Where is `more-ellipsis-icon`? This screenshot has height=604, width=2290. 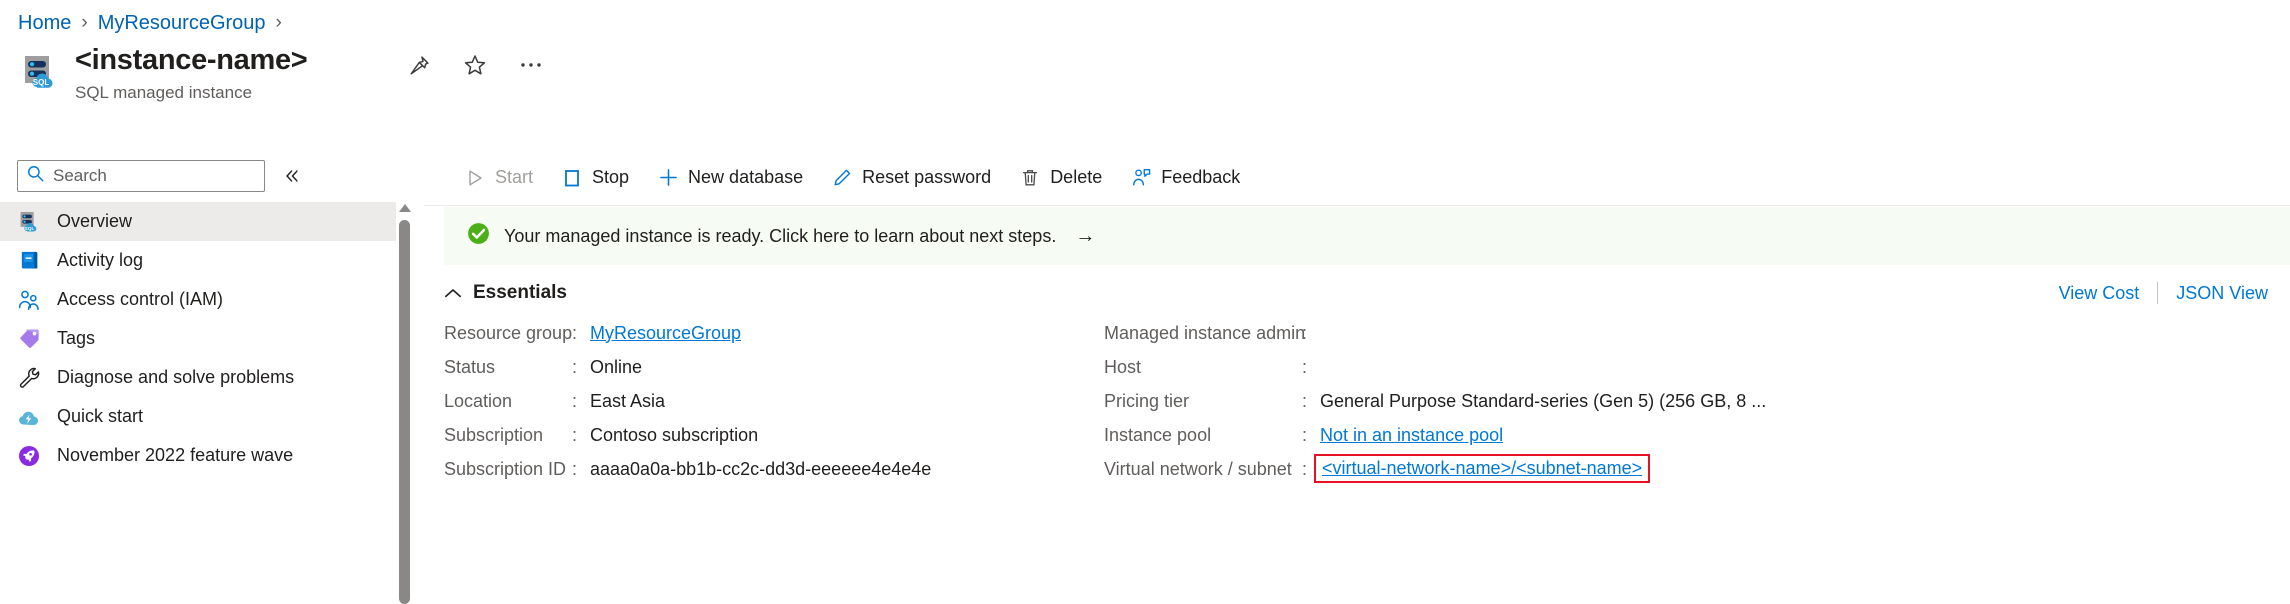
more-ellipsis-icon is located at coordinates (531, 65).